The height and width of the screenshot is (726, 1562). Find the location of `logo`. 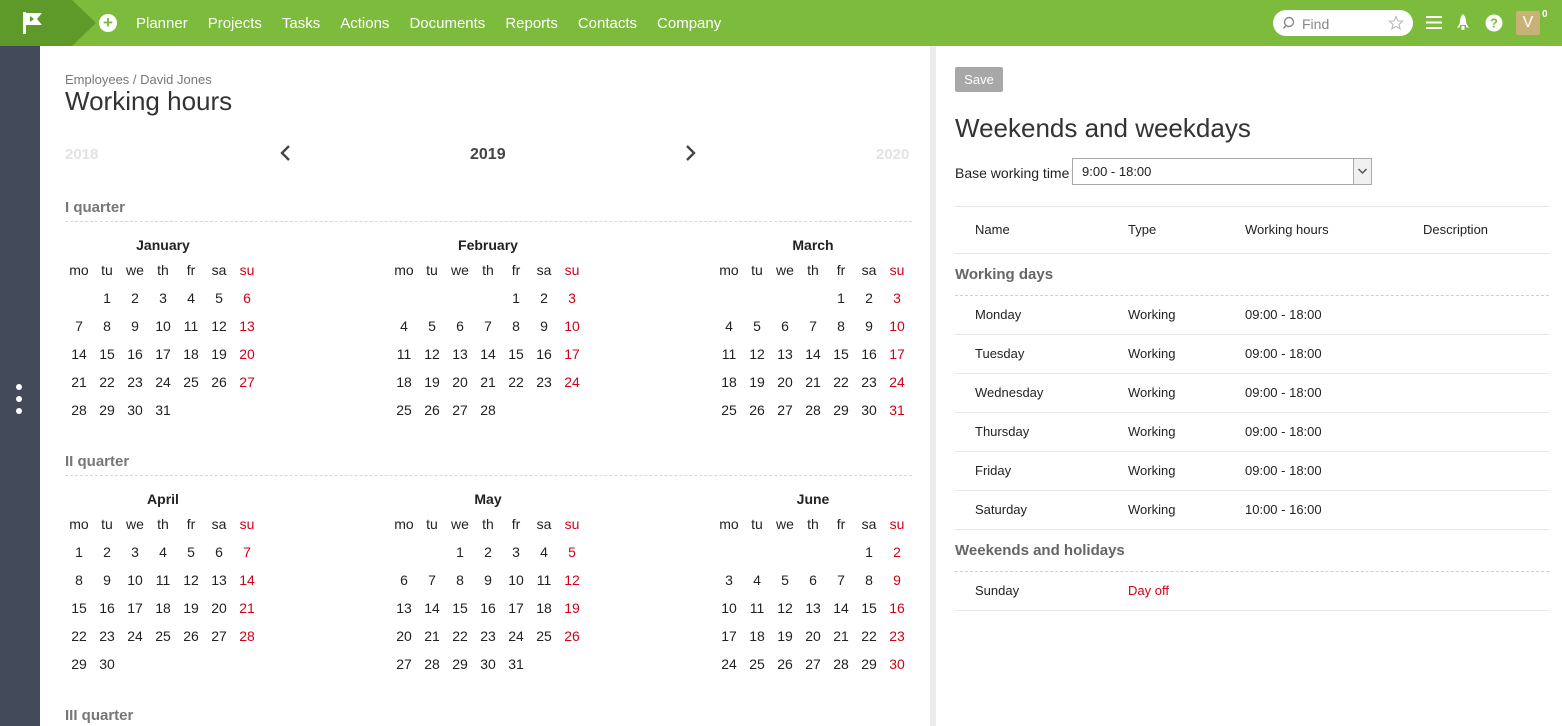

logo is located at coordinates (48, 23).